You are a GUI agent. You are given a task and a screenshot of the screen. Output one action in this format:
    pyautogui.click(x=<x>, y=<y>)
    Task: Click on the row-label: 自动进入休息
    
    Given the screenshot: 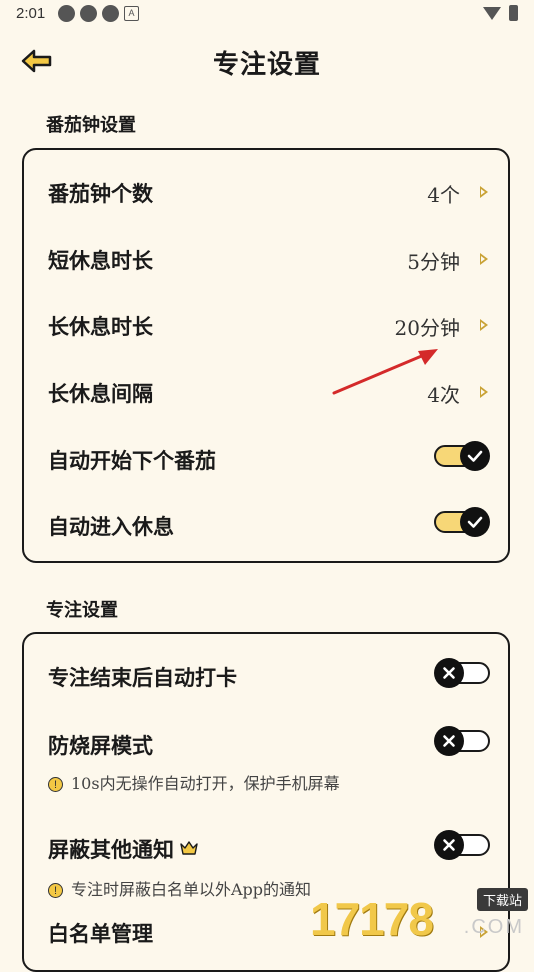 What is the action you would take?
    pyautogui.click(x=111, y=526)
    